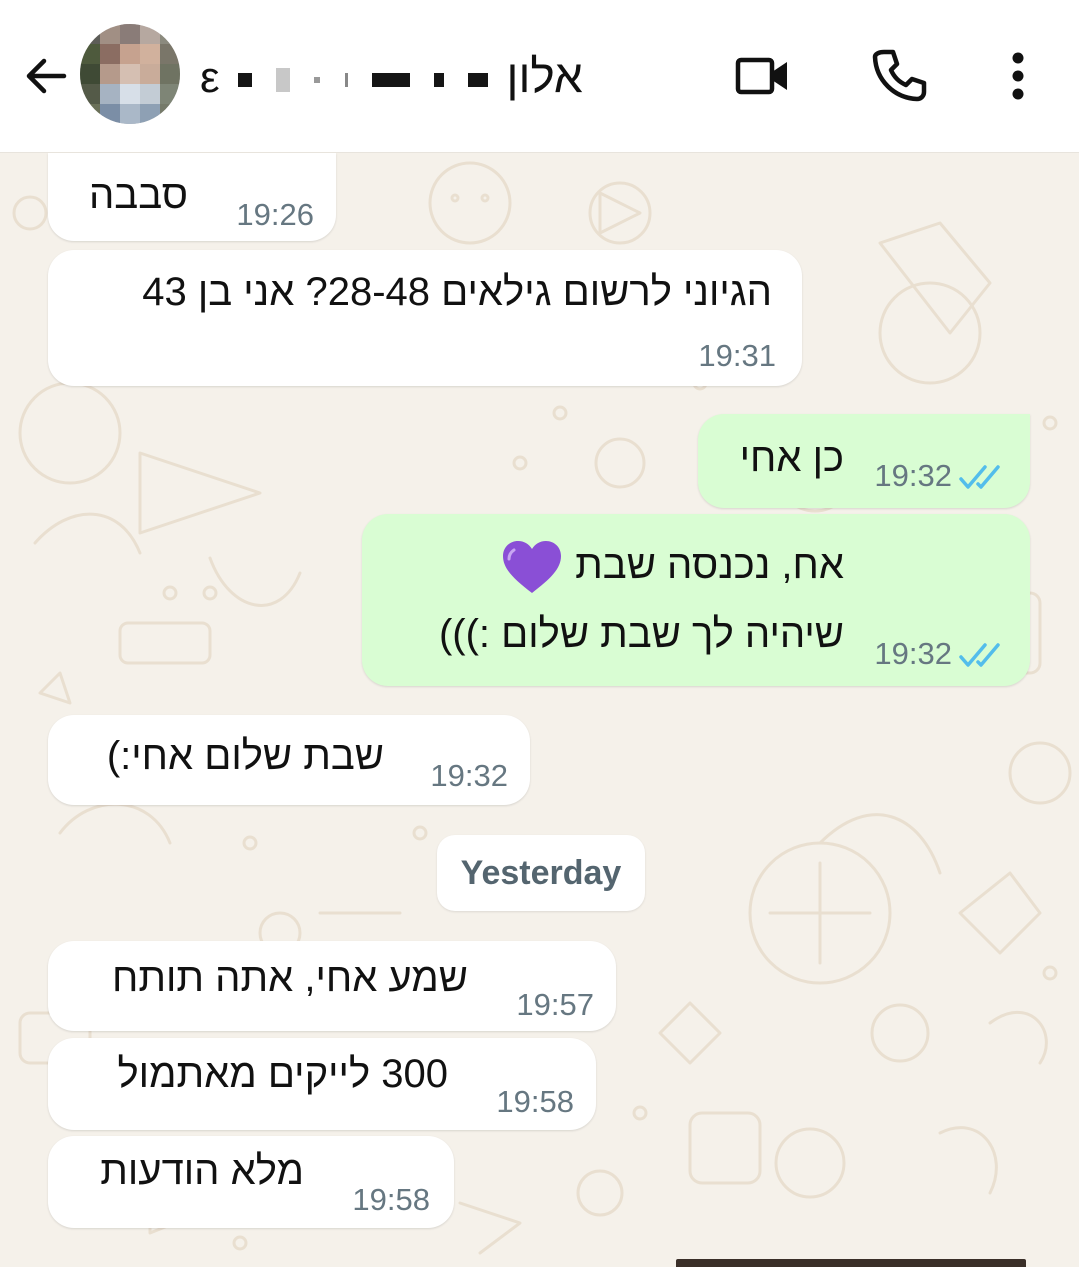 The image size is (1079, 1267). Describe the element at coordinates (851, 1263) in the screenshot. I see `media-thumbnail-edge` at that location.